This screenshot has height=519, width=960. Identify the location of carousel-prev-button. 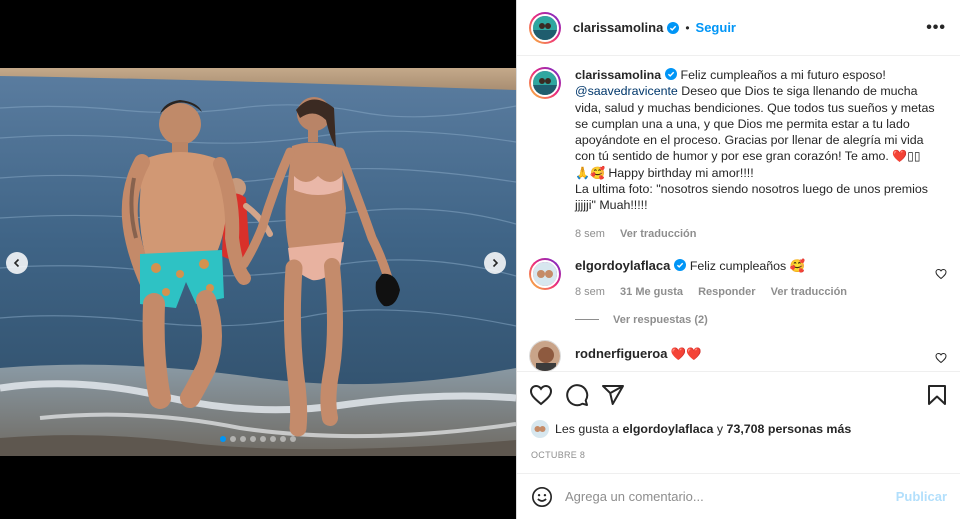
(17, 263).